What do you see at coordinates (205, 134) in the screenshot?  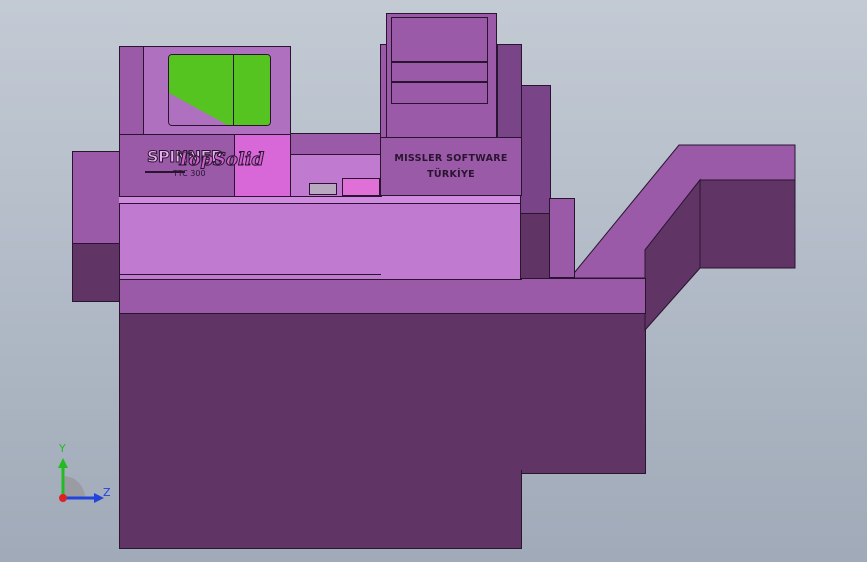 I see `control-panel-divider` at bounding box center [205, 134].